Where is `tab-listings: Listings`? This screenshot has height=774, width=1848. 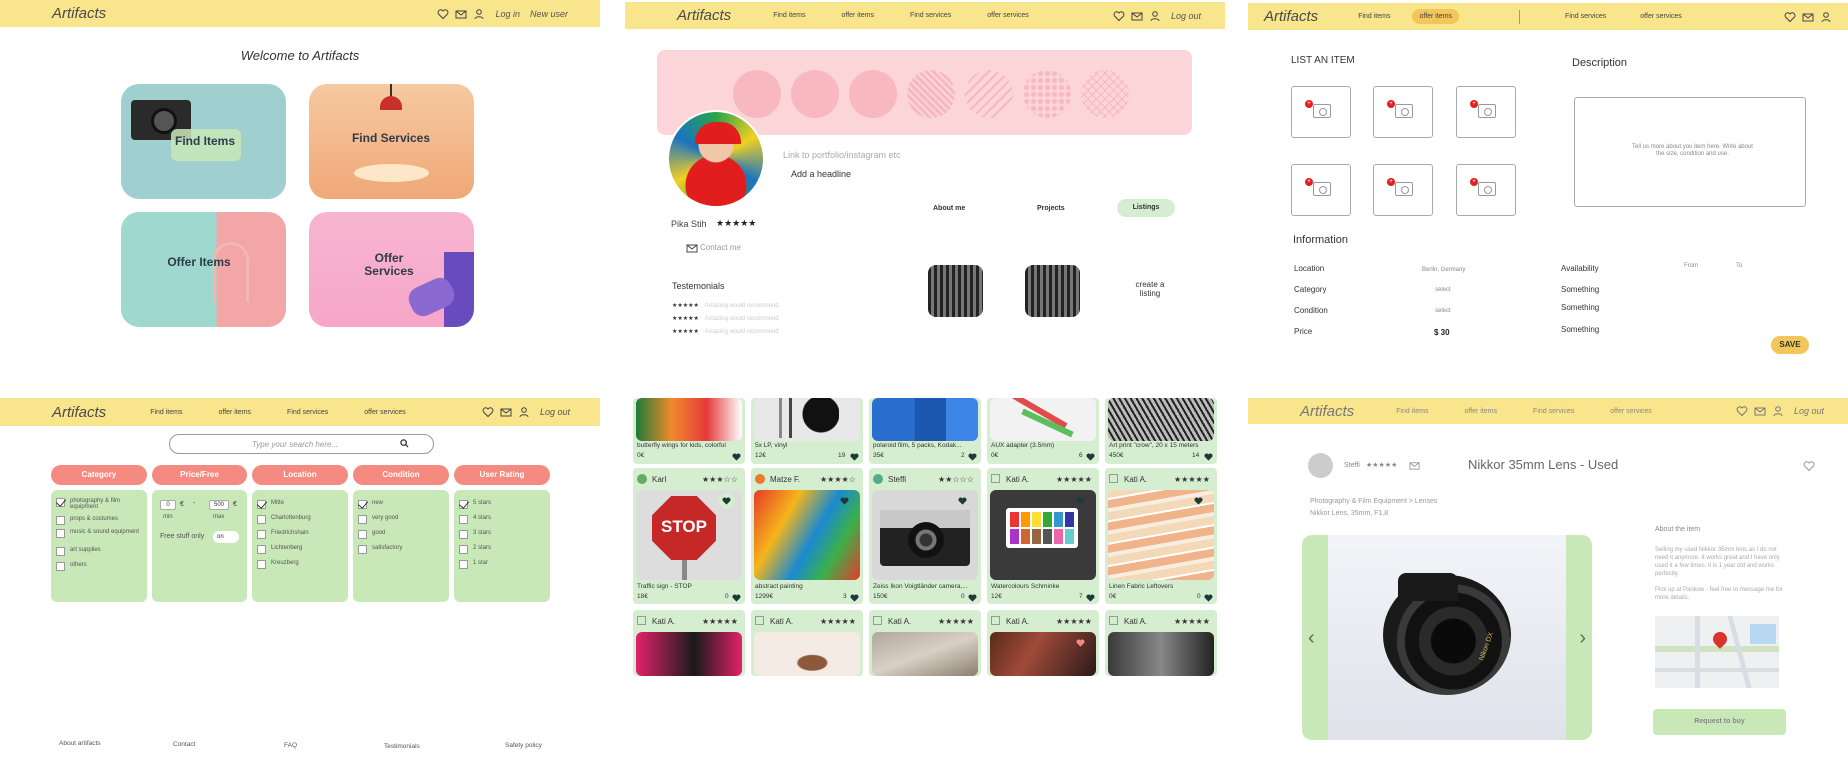
tab-listings: Listings is located at coordinates (1146, 208).